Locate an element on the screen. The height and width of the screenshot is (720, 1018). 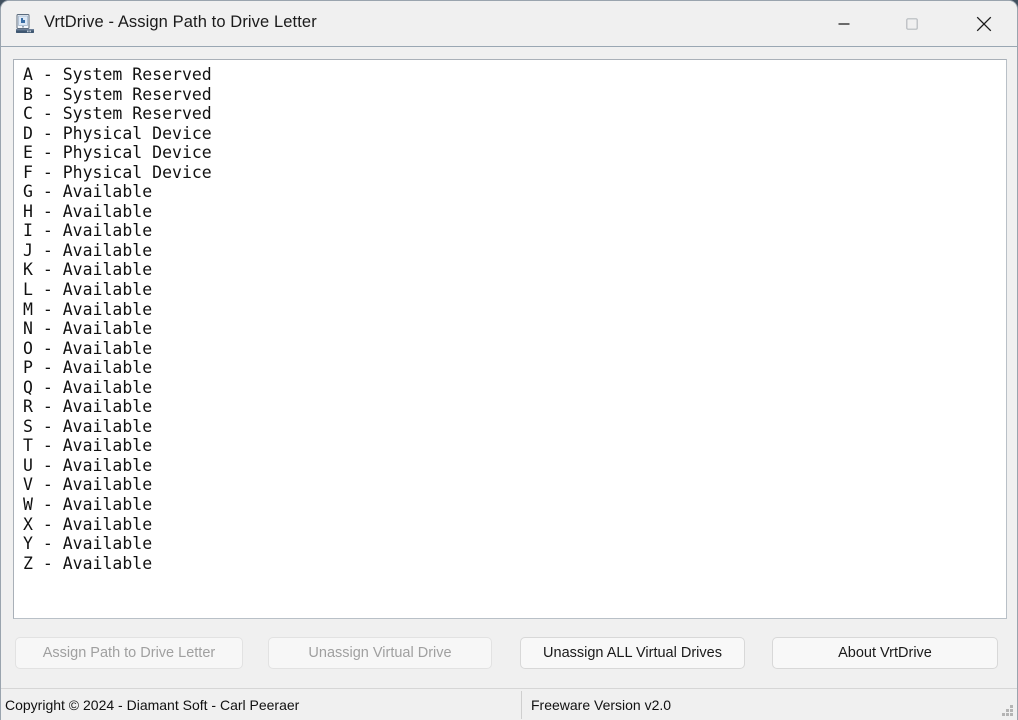
drive-row: A - System Reserved is located at coordinates (514, 75).